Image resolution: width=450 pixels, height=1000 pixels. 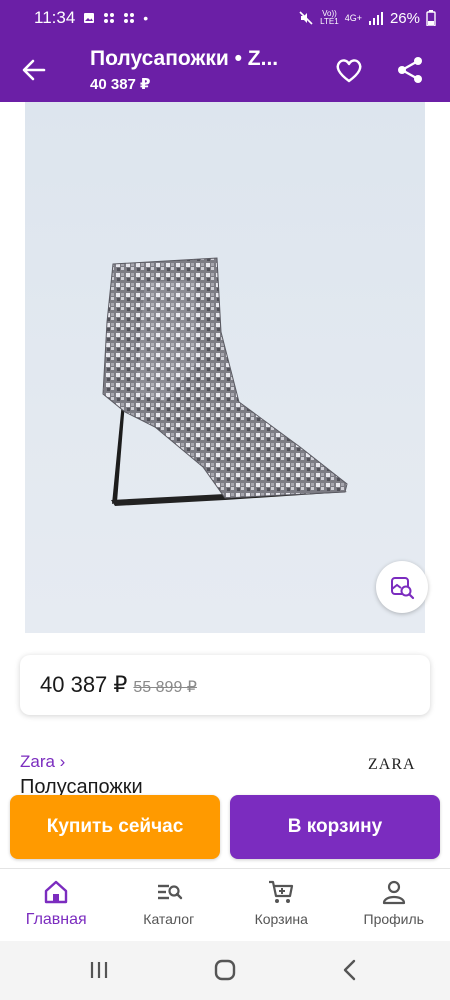 I want to click on brand-logo: ZARA, so click(x=392, y=764).